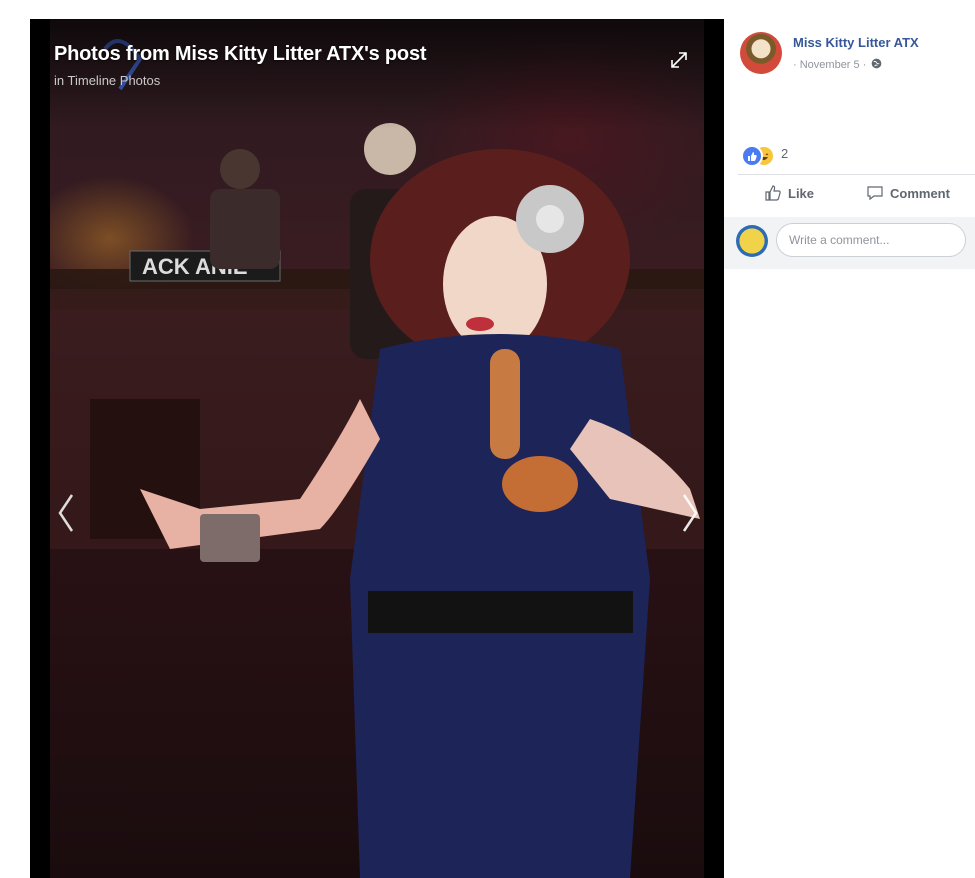  Describe the element at coordinates (752, 156) in the screenshot. I see `like-reaction-icon` at that location.